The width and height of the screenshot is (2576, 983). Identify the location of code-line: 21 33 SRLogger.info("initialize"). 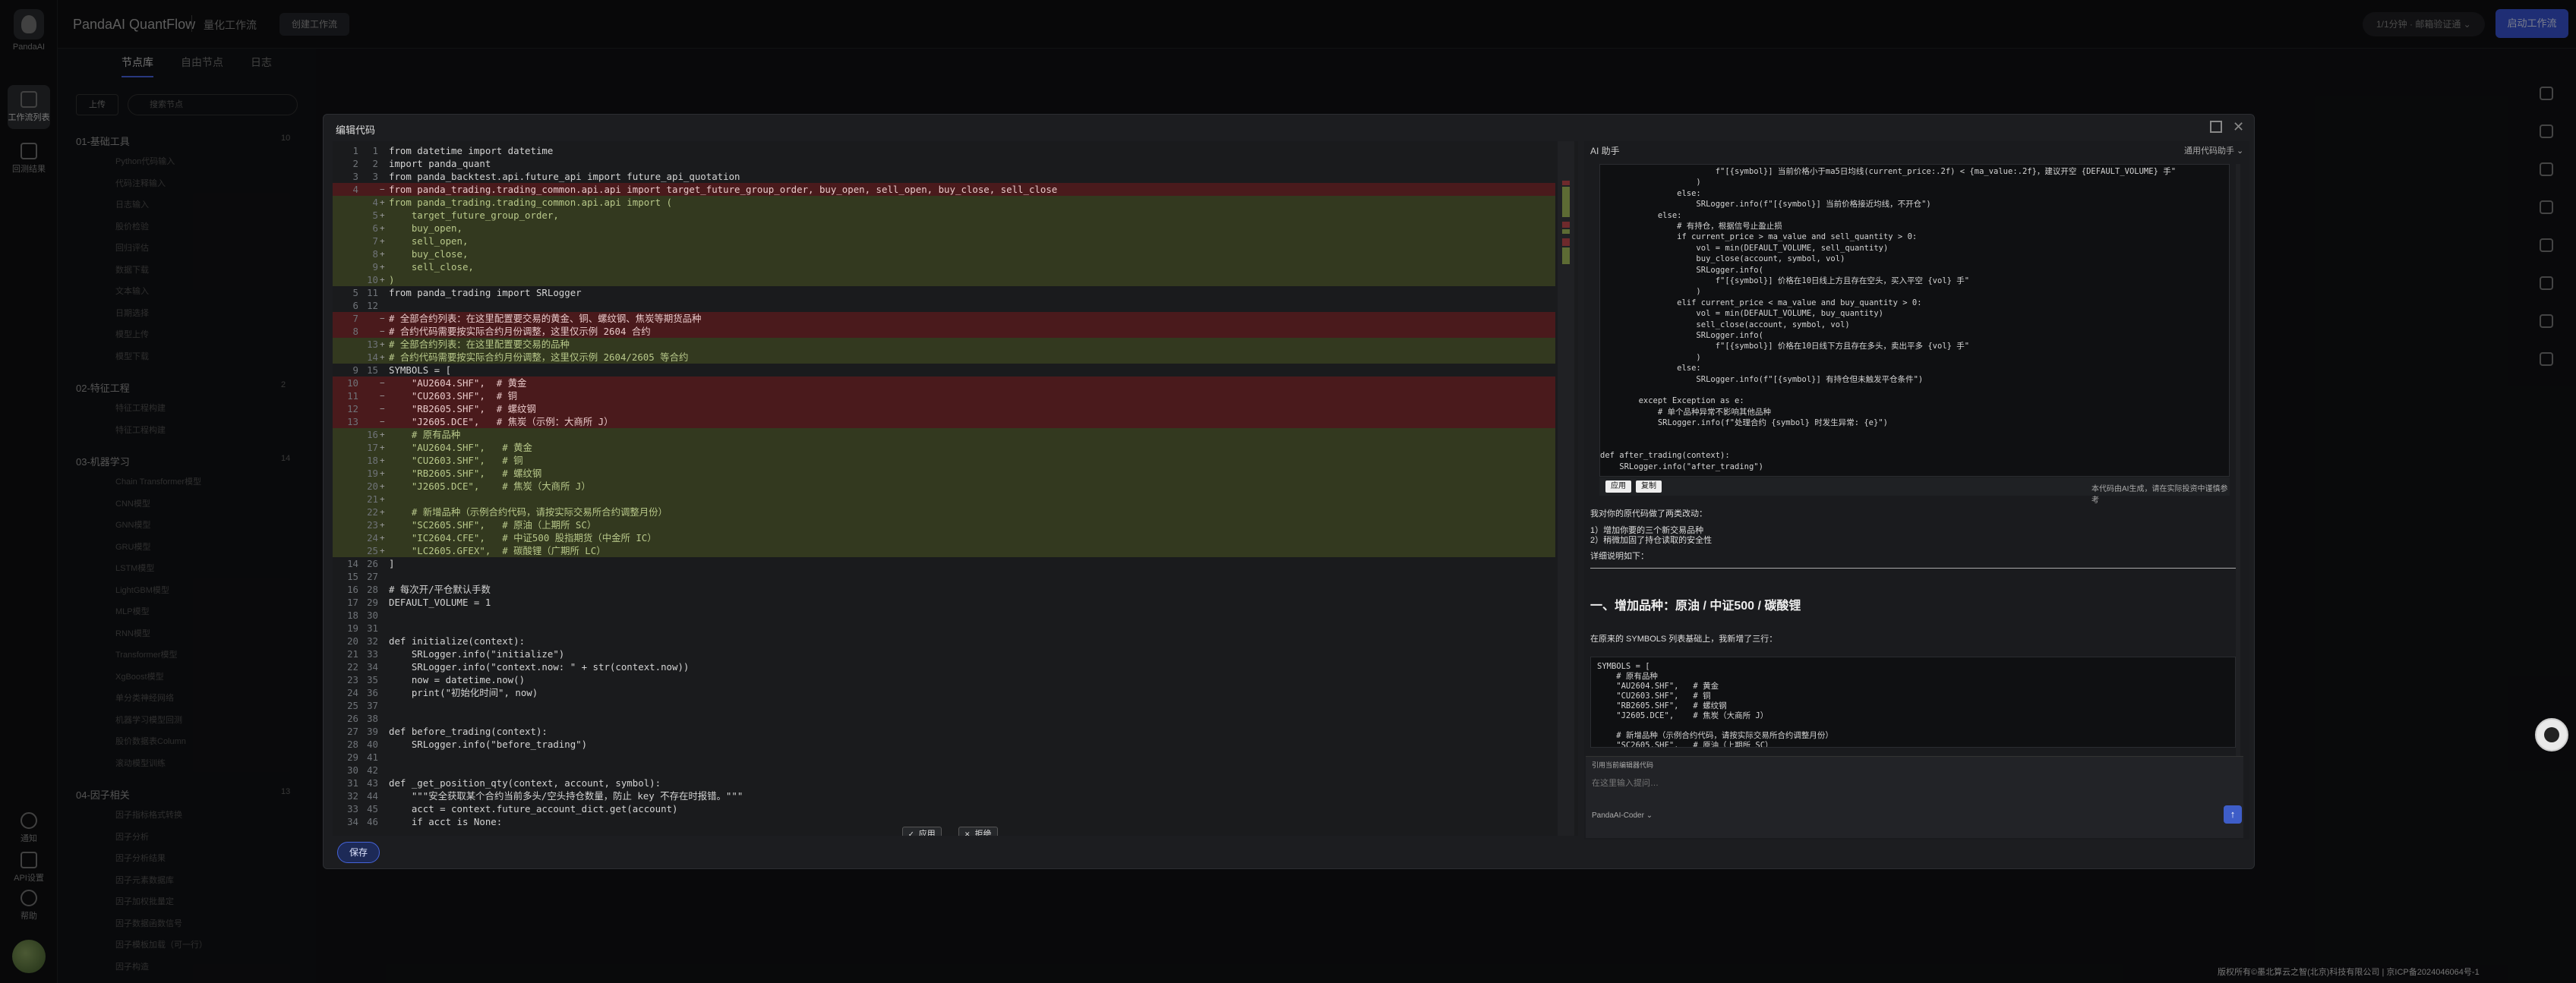
(944, 653).